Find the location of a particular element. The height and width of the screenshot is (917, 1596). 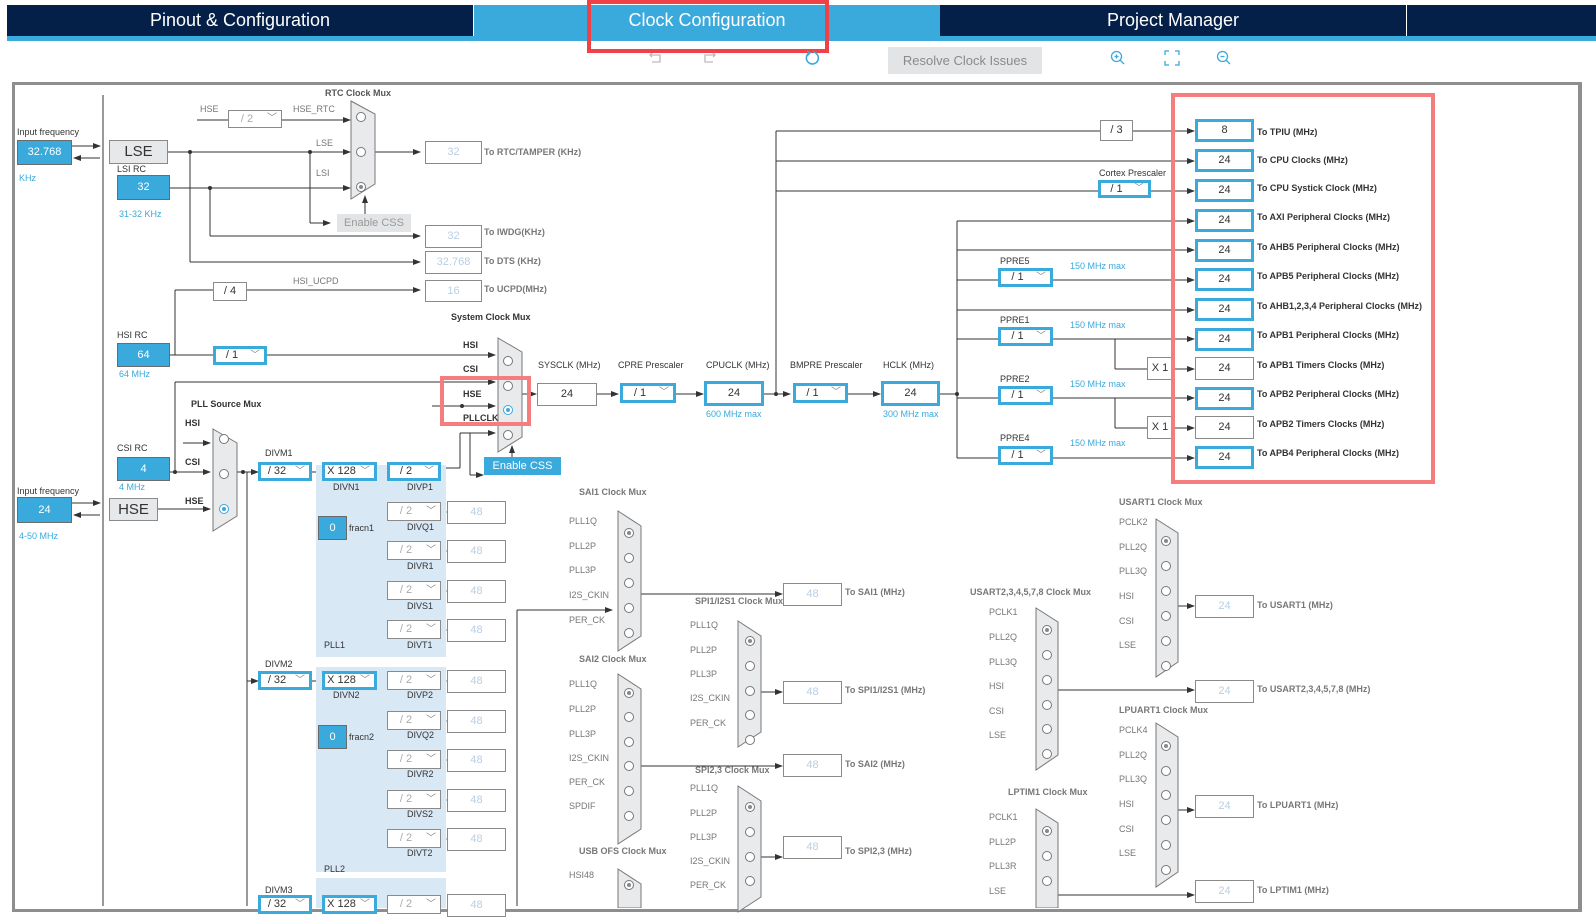

divm2-select: / 32 ﹀ is located at coordinates (285, 680).